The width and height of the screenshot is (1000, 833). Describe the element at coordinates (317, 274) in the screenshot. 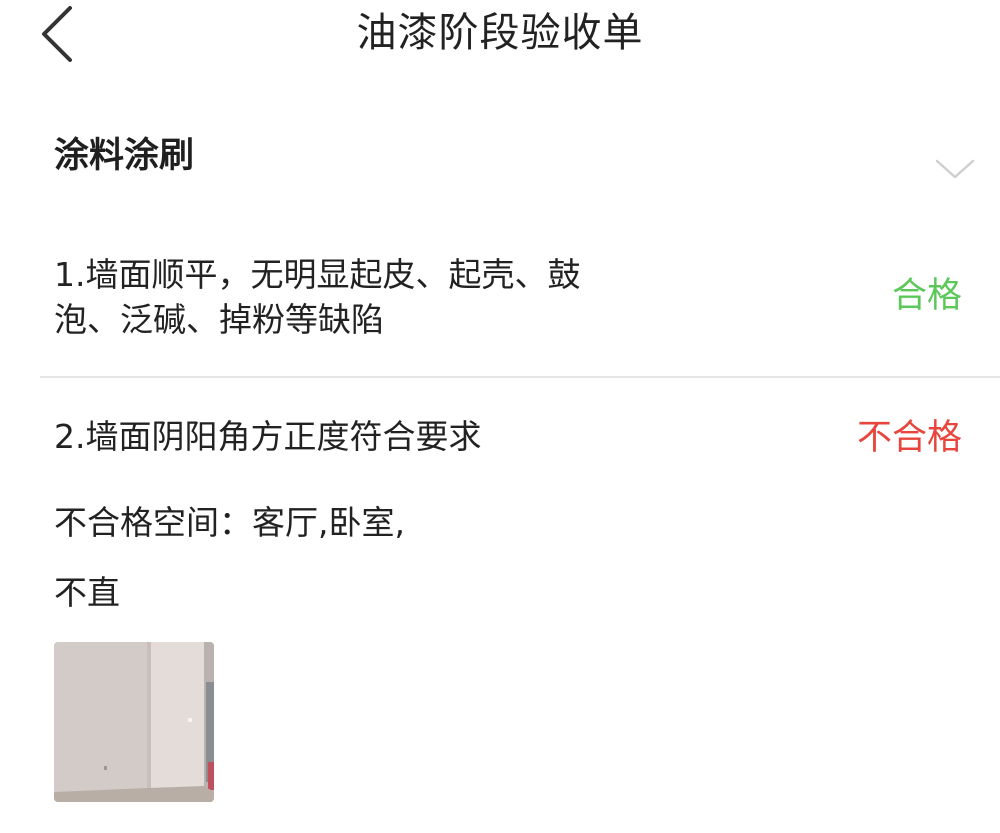

I see `item-description-line-1: 1.墙面顺平，无明显起皮、起壳、鼓` at that location.